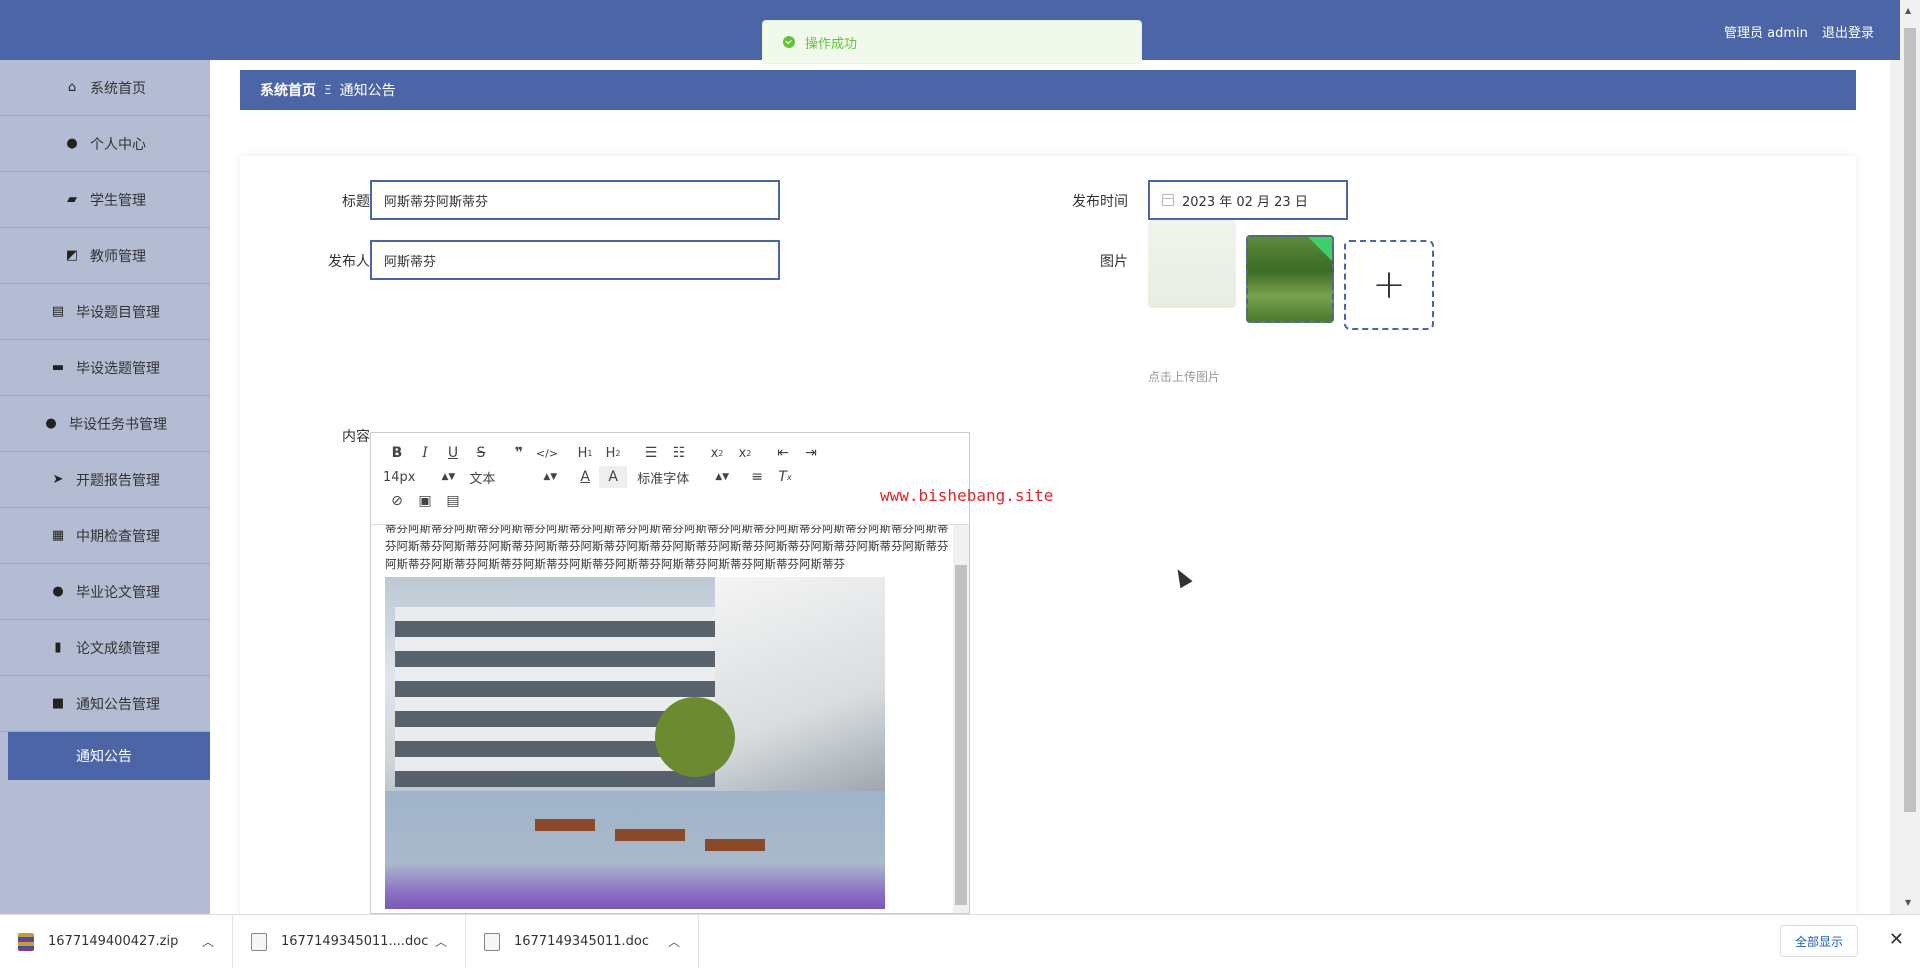 This screenshot has height=968, width=1920. Describe the element at coordinates (355, 941) in the screenshot. I see `download-filename: 1677149345011....doc` at that location.